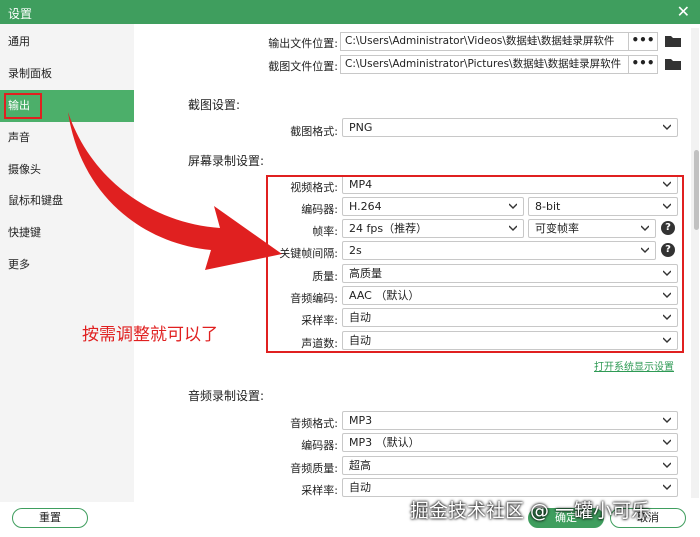  Describe the element at coordinates (384, 442) in the screenshot. I see `audio-encoder-value: MP3 （默认）` at that location.